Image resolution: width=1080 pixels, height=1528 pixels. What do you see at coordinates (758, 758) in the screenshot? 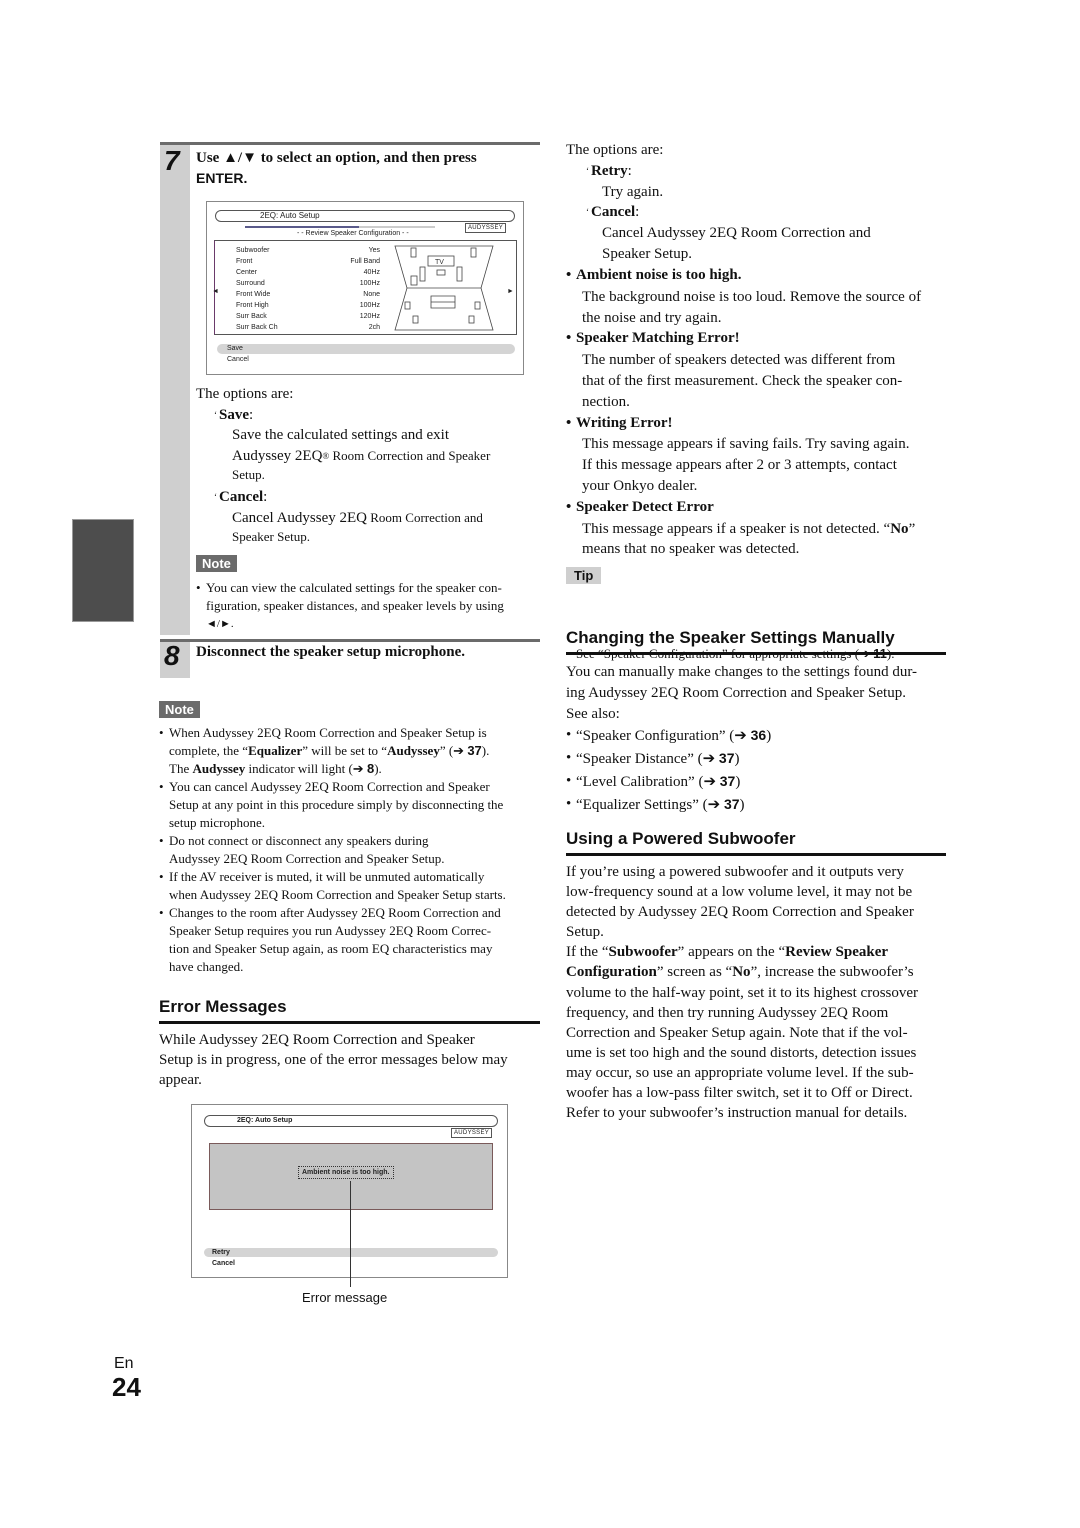
I see `see-also-item: “Speaker Distance” (➔ 37)` at bounding box center [758, 758].